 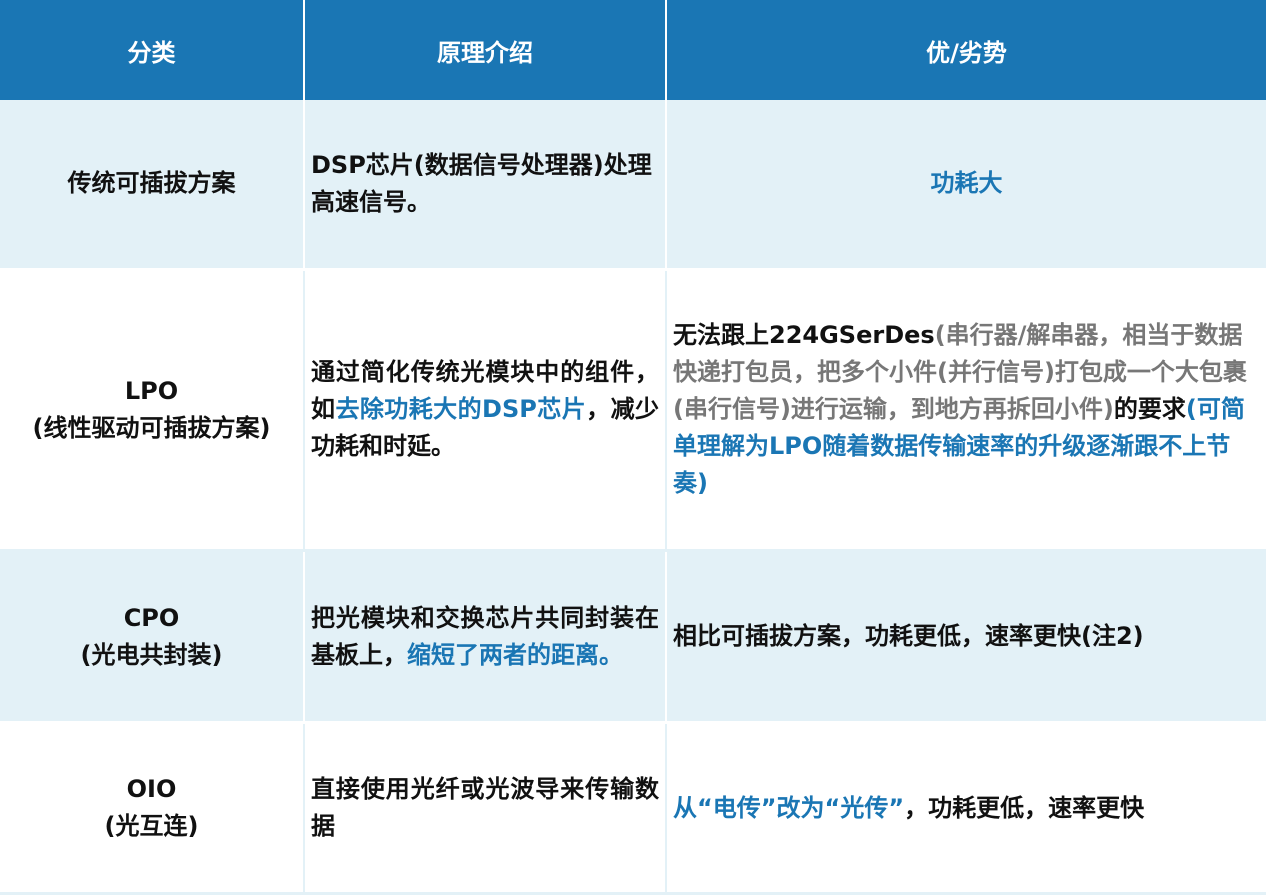 What do you see at coordinates (789, 807) in the screenshot?
I see `pros-cons-highlight: 从“电传”改为“光传”` at bounding box center [789, 807].